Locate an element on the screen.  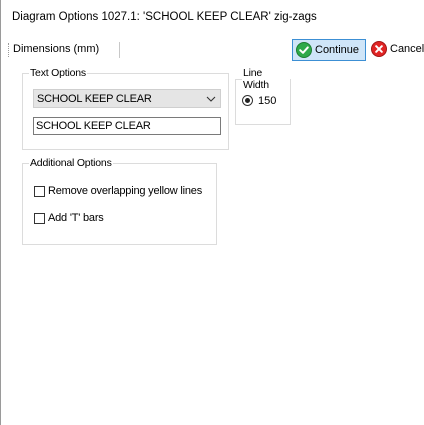
toolbar-grip is located at coordinates (10, 50).